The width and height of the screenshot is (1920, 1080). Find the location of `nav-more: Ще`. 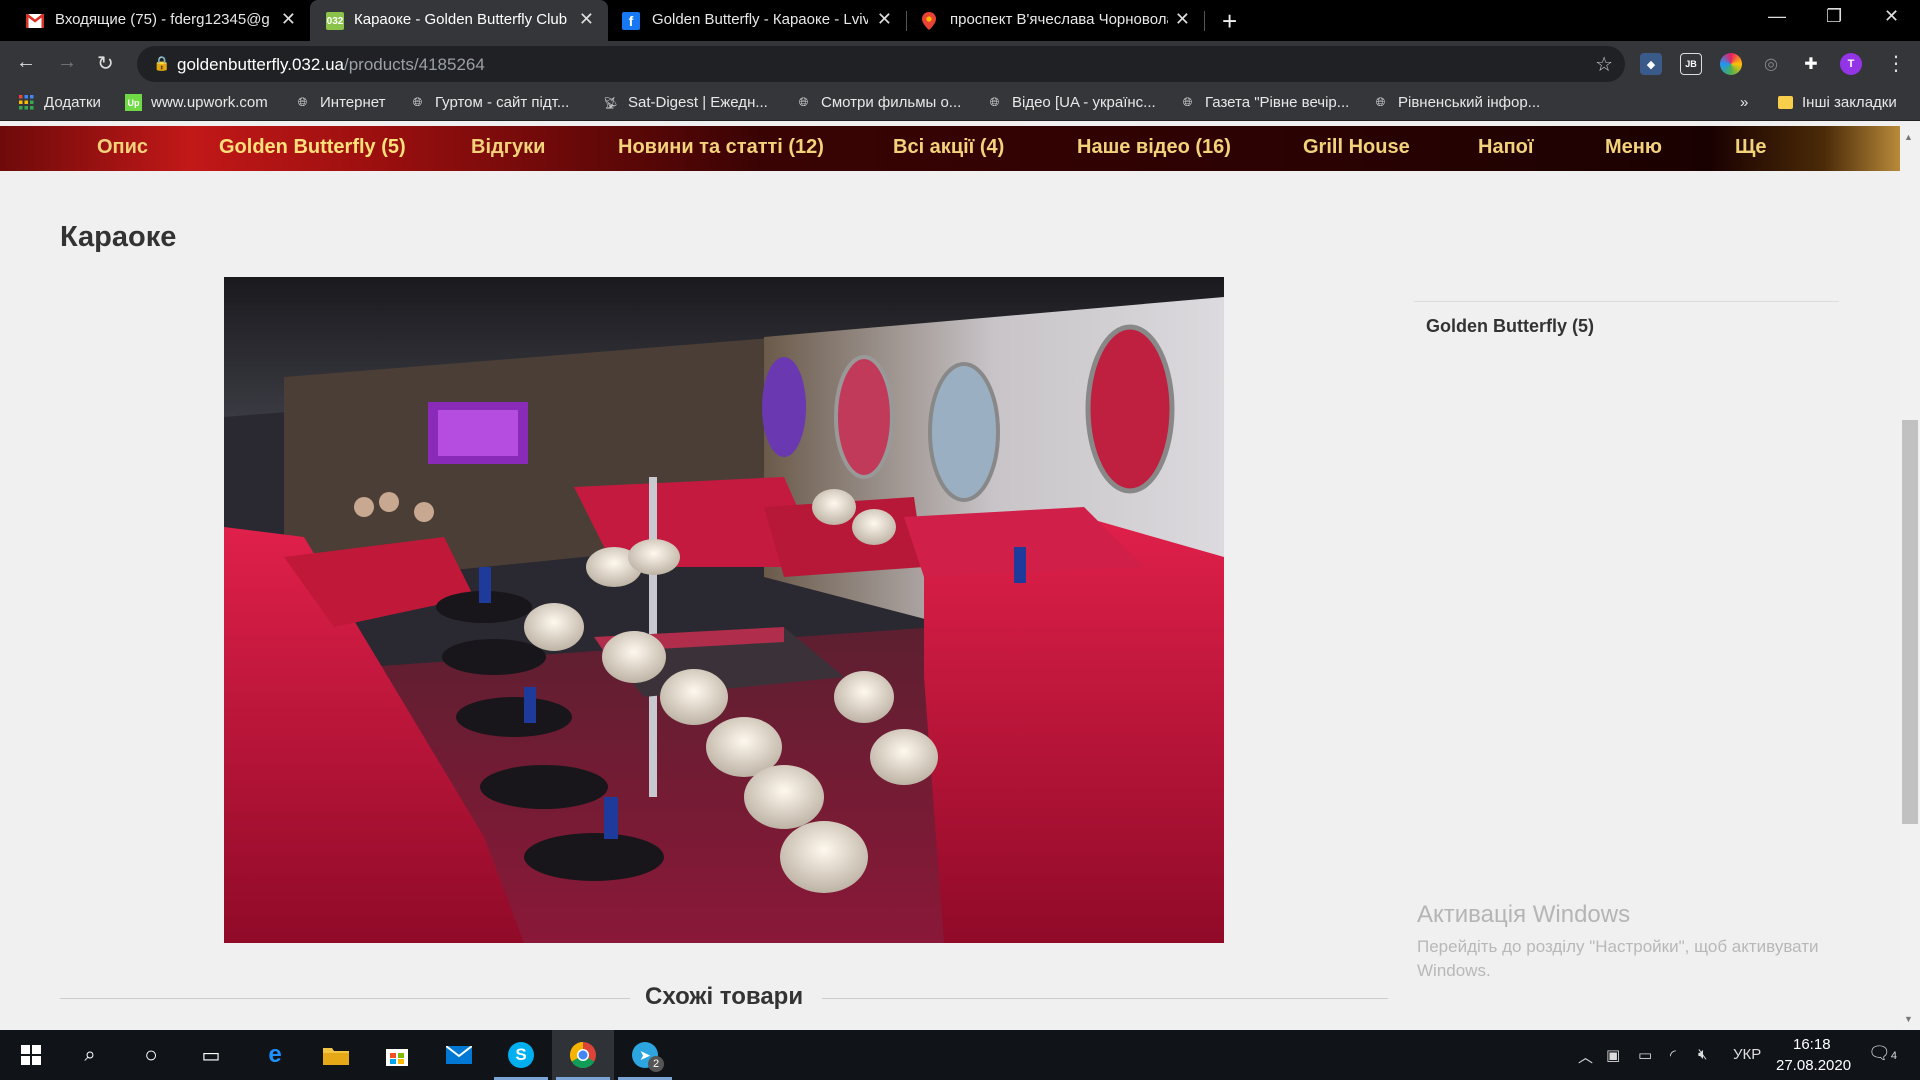

nav-more: Ще is located at coordinates (1751, 147).